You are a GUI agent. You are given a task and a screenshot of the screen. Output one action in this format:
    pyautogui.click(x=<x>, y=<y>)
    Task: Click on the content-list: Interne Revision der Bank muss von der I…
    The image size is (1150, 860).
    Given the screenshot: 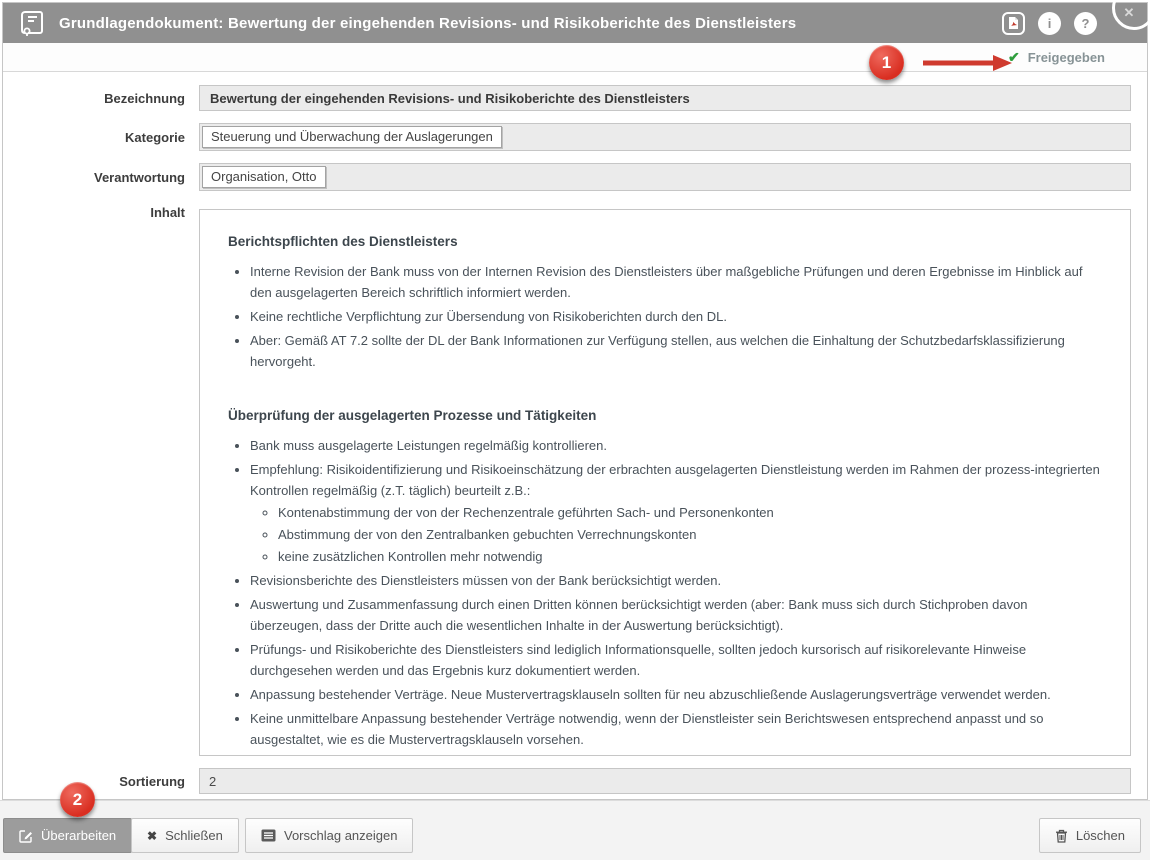 What is the action you would take?
    pyautogui.click(x=664, y=316)
    